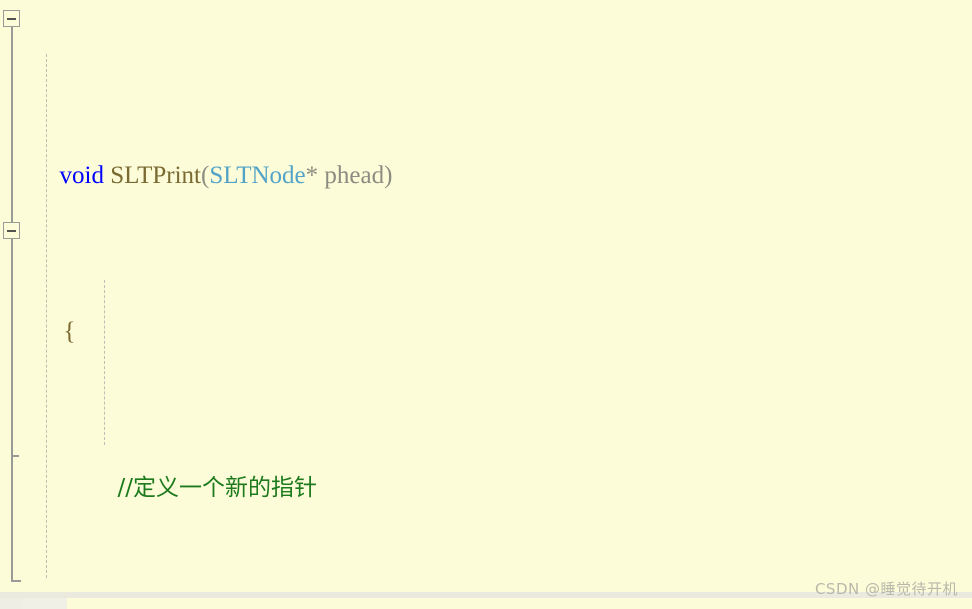  Describe the element at coordinates (486, 603) in the screenshot. I see `next-code-region` at that location.